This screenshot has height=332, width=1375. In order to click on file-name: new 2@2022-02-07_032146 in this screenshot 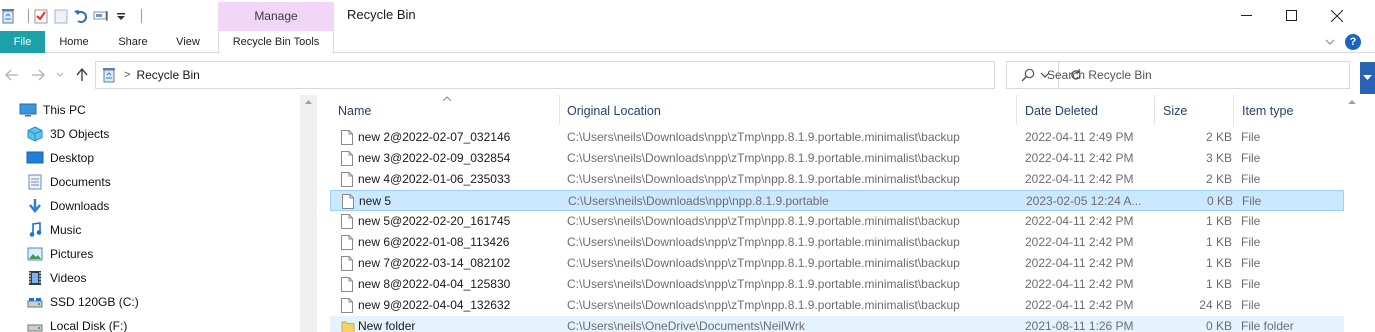, I will do `click(434, 137)`.